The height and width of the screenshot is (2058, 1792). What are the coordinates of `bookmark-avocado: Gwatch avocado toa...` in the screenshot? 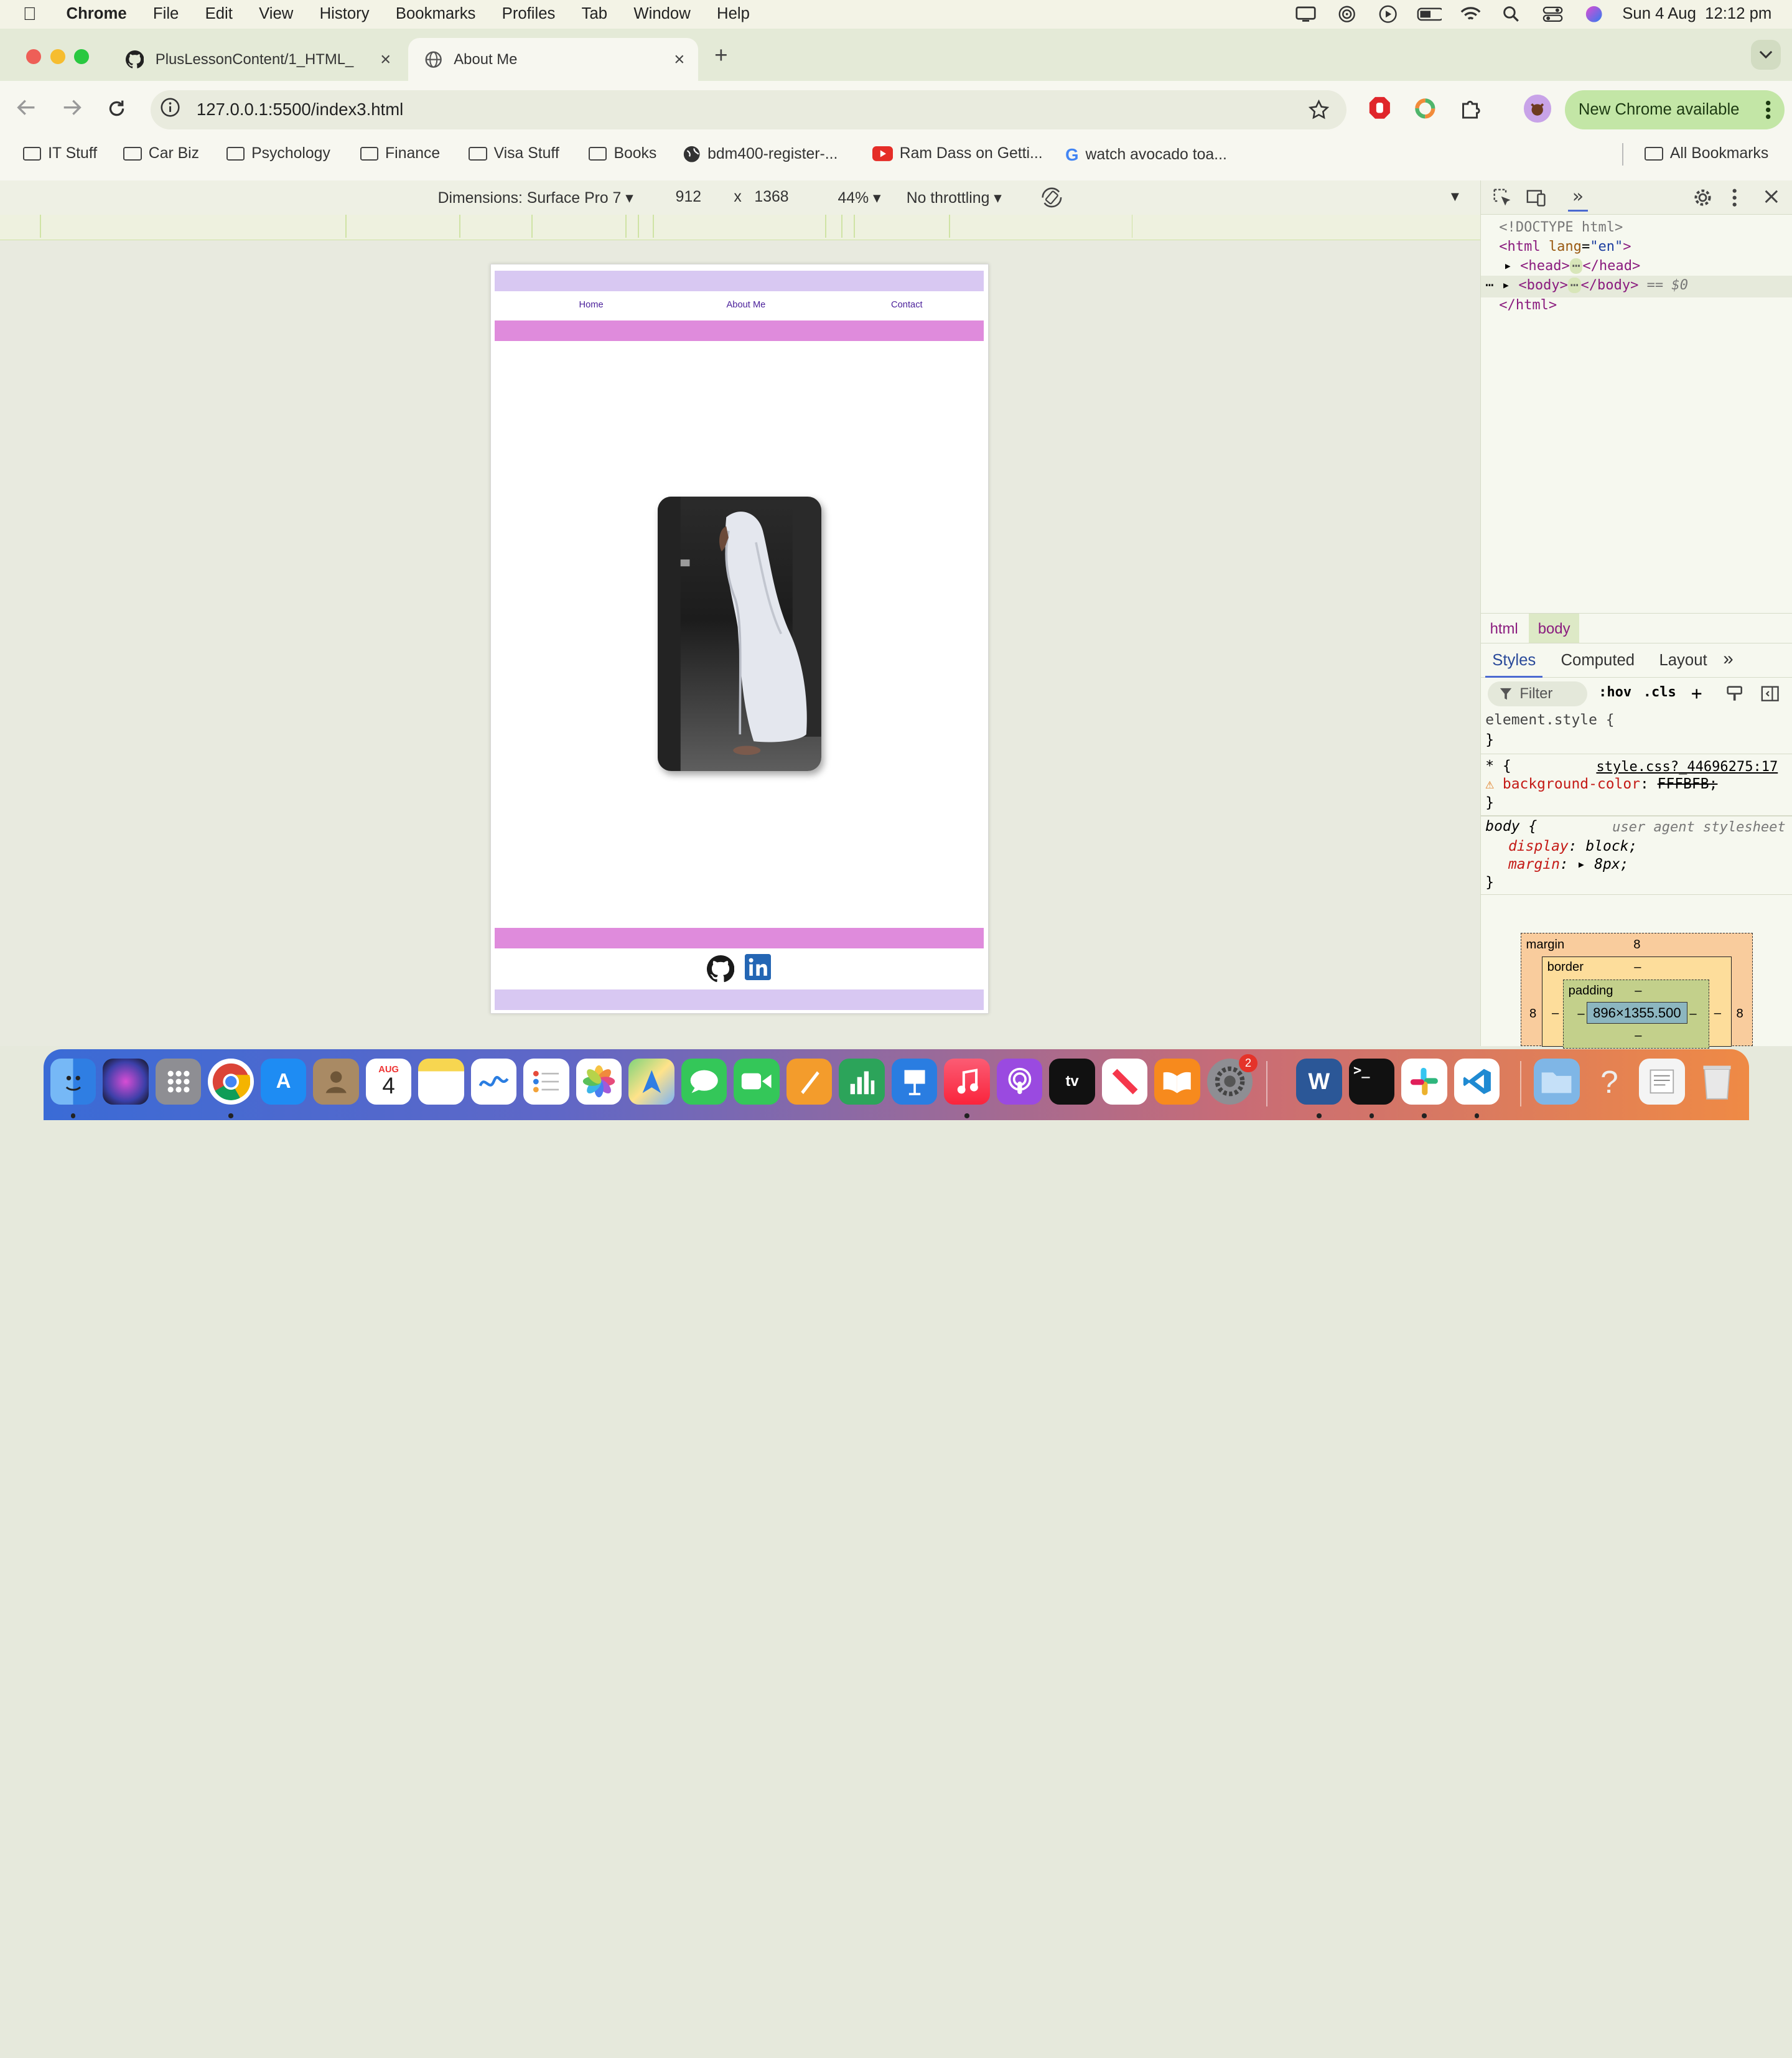 It's located at (1146, 155).